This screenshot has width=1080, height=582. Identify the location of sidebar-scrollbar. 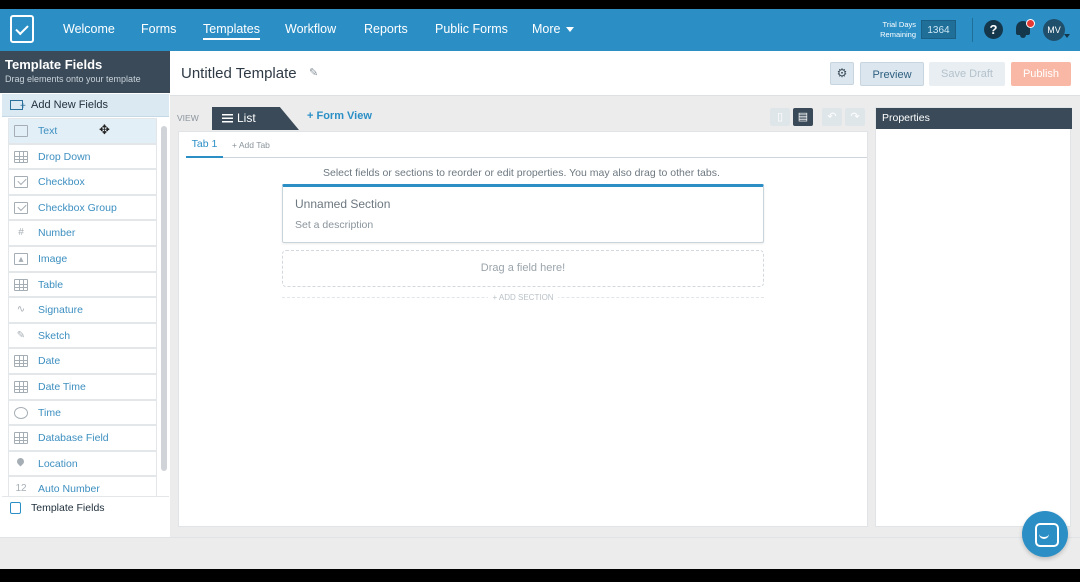
(164, 298).